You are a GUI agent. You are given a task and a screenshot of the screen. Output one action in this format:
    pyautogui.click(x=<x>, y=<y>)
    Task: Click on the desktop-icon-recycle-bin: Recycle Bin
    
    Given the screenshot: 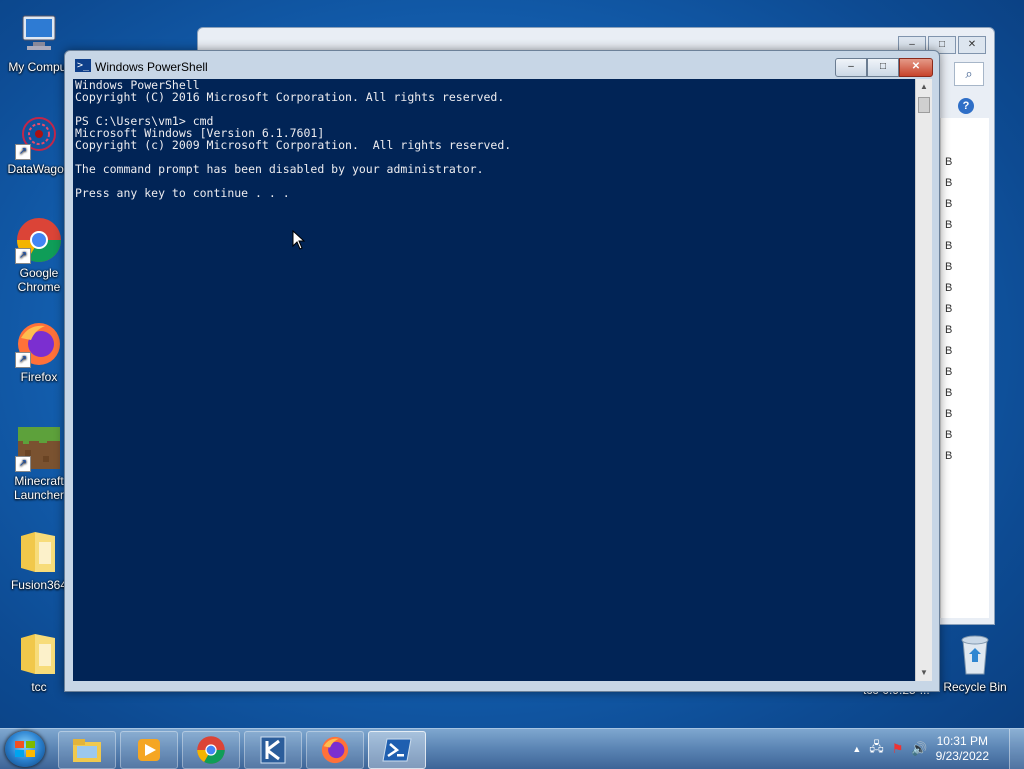 What is the action you would take?
    pyautogui.click(x=975, y=662)
    